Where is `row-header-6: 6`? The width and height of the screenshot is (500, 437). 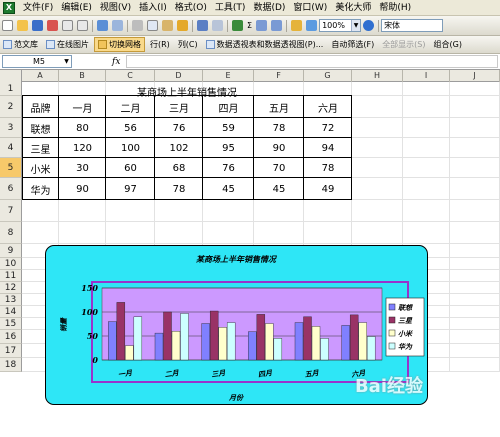 row-header-6: 6 is located at coordinates (11, 189).